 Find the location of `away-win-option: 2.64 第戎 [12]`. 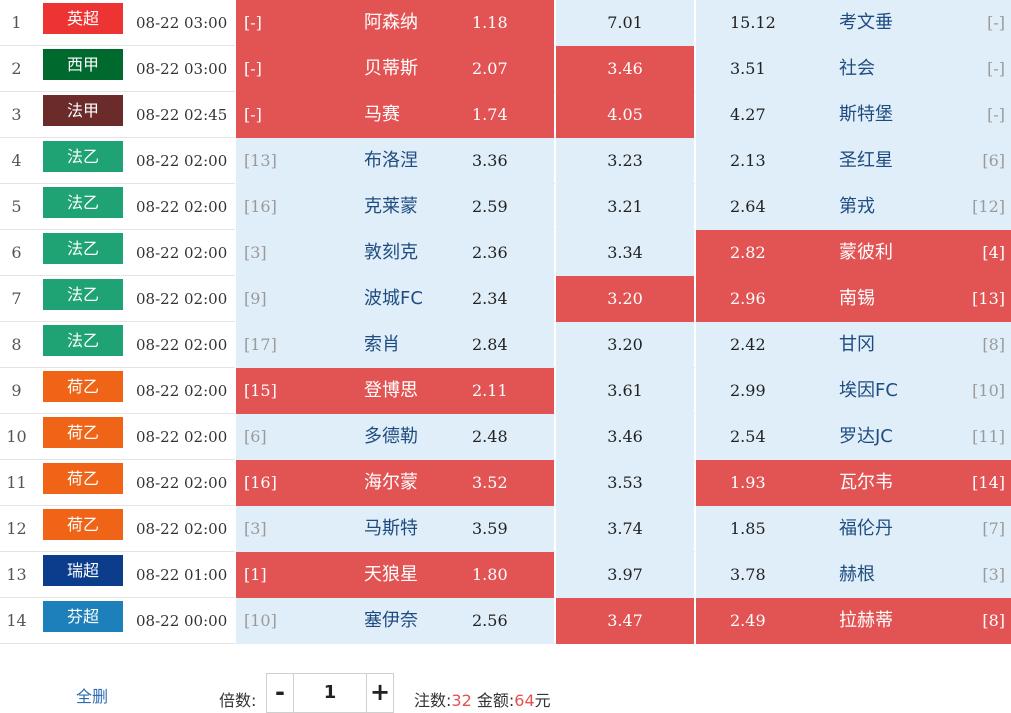

away-win-option: 2.64 第戎 [12] is located at coordinates (853, 207).